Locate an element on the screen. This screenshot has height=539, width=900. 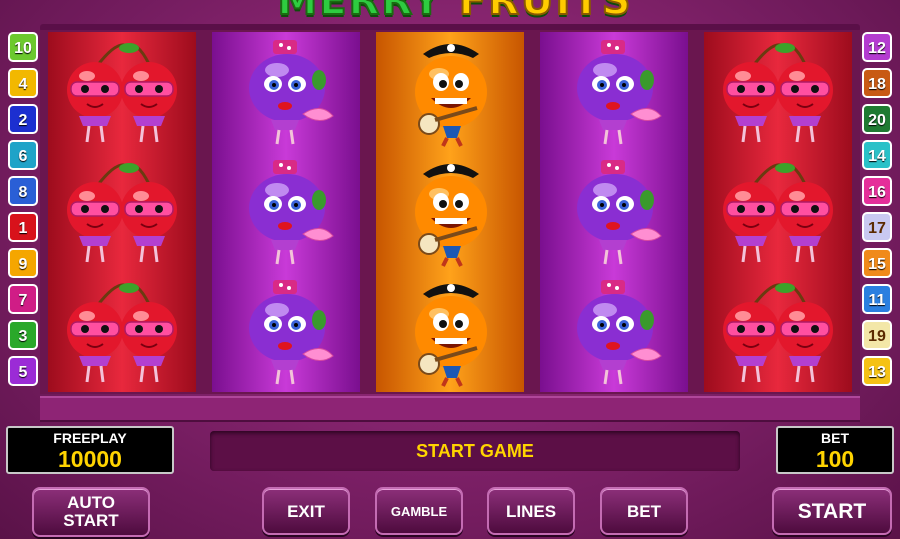
payline-badge-20: 20 is located at coordinates (877, 119).